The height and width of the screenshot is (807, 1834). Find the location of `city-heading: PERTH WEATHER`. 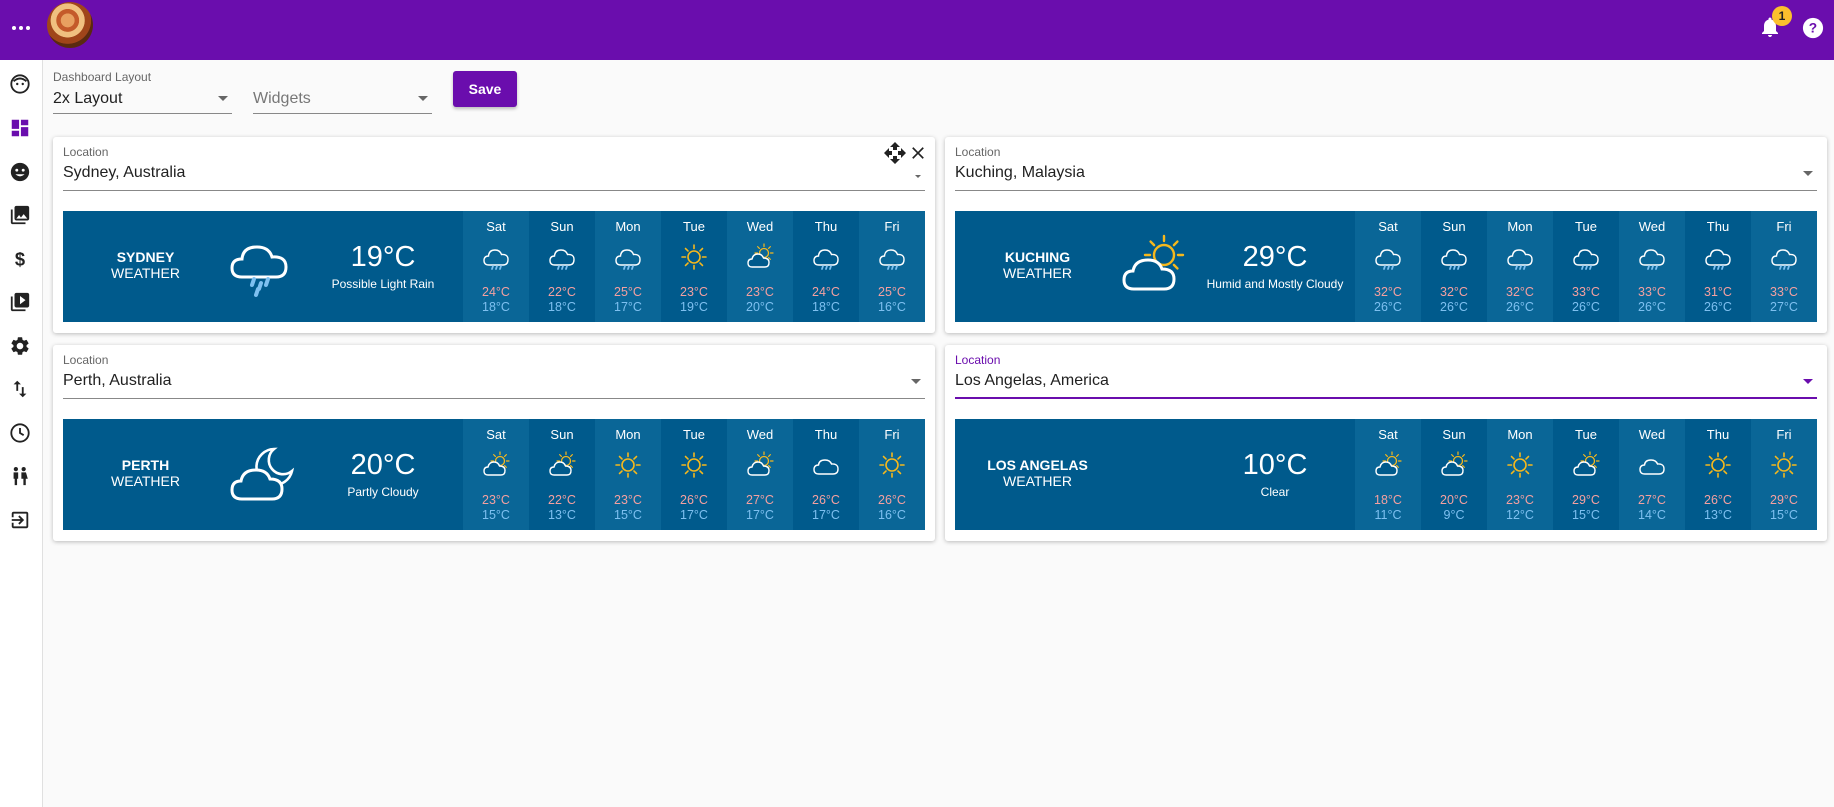

city-heading: PERTH WEATHER is located at coordinates (145, 473).